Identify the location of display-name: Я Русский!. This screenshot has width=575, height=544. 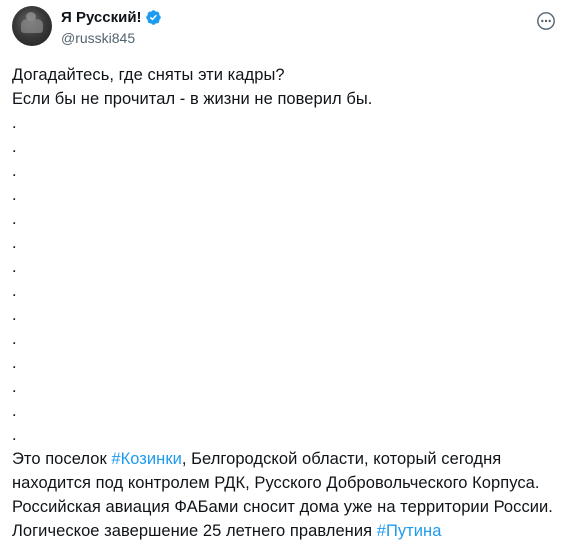
(101, 17).